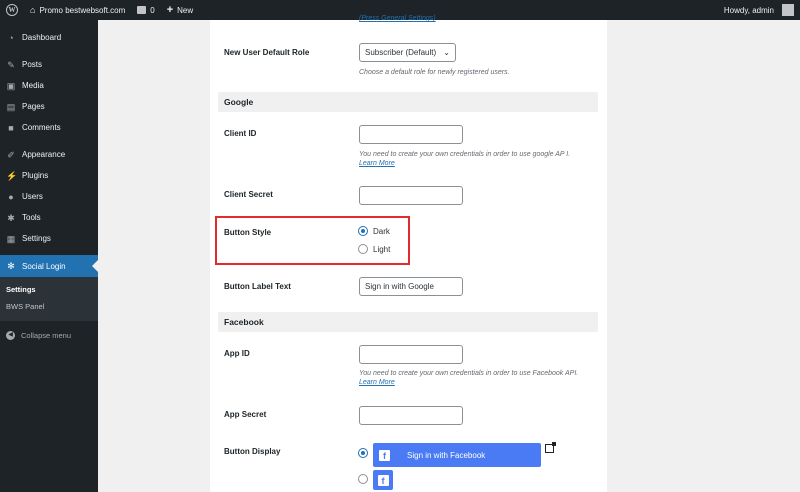 Image resolution: width=800 pixels, height=492 pixels. Describe the element at coordinates (312, 240) in the screenshot. I see `highlight-box` at that location.